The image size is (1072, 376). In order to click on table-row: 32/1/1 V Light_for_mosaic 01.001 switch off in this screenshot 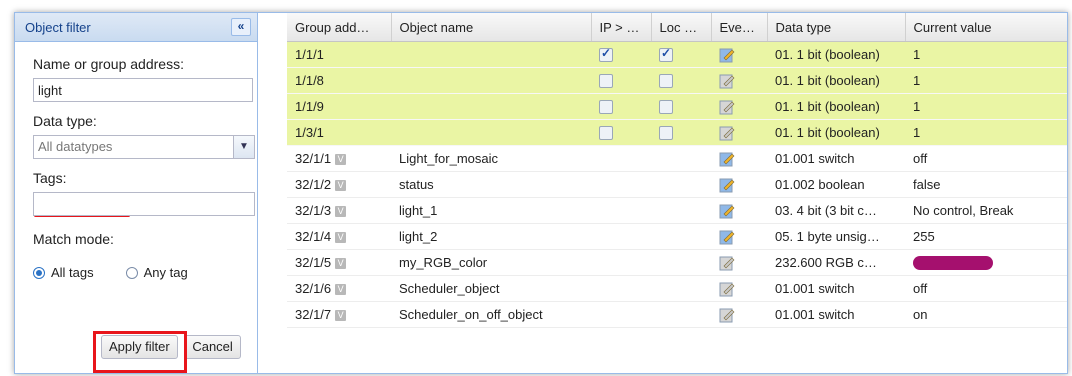, I will do `click(677, 158)`.